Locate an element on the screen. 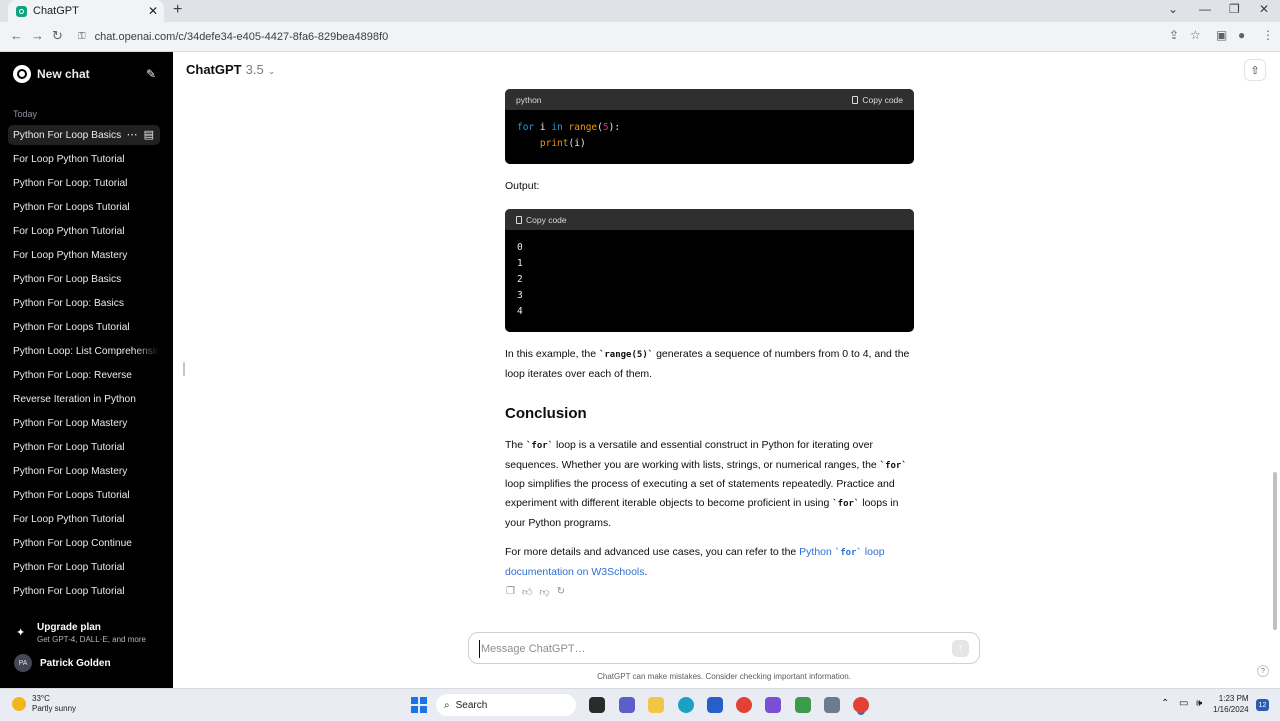  chrome-icon is located at coordinates (744, 705).